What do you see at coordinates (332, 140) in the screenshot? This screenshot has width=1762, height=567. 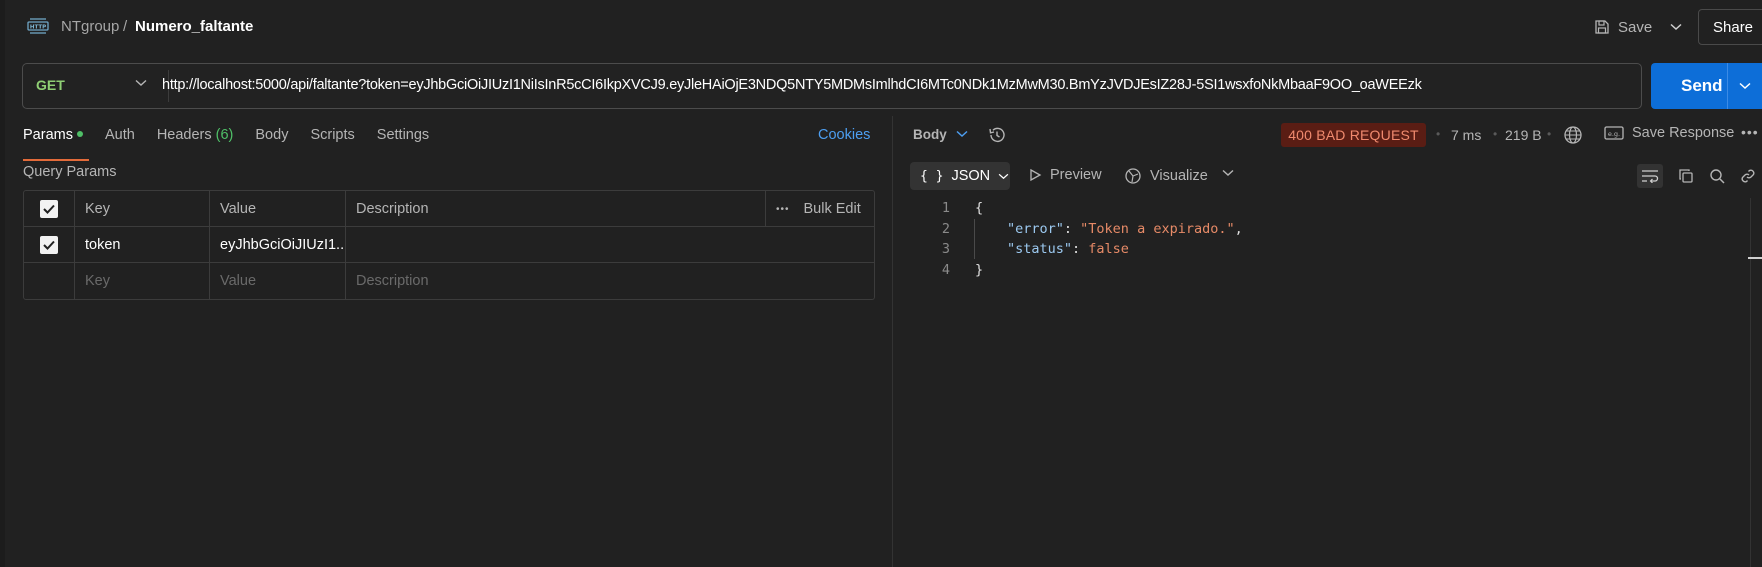 I see `tab-scripts: Scripts` at bounding box center [332, 140].